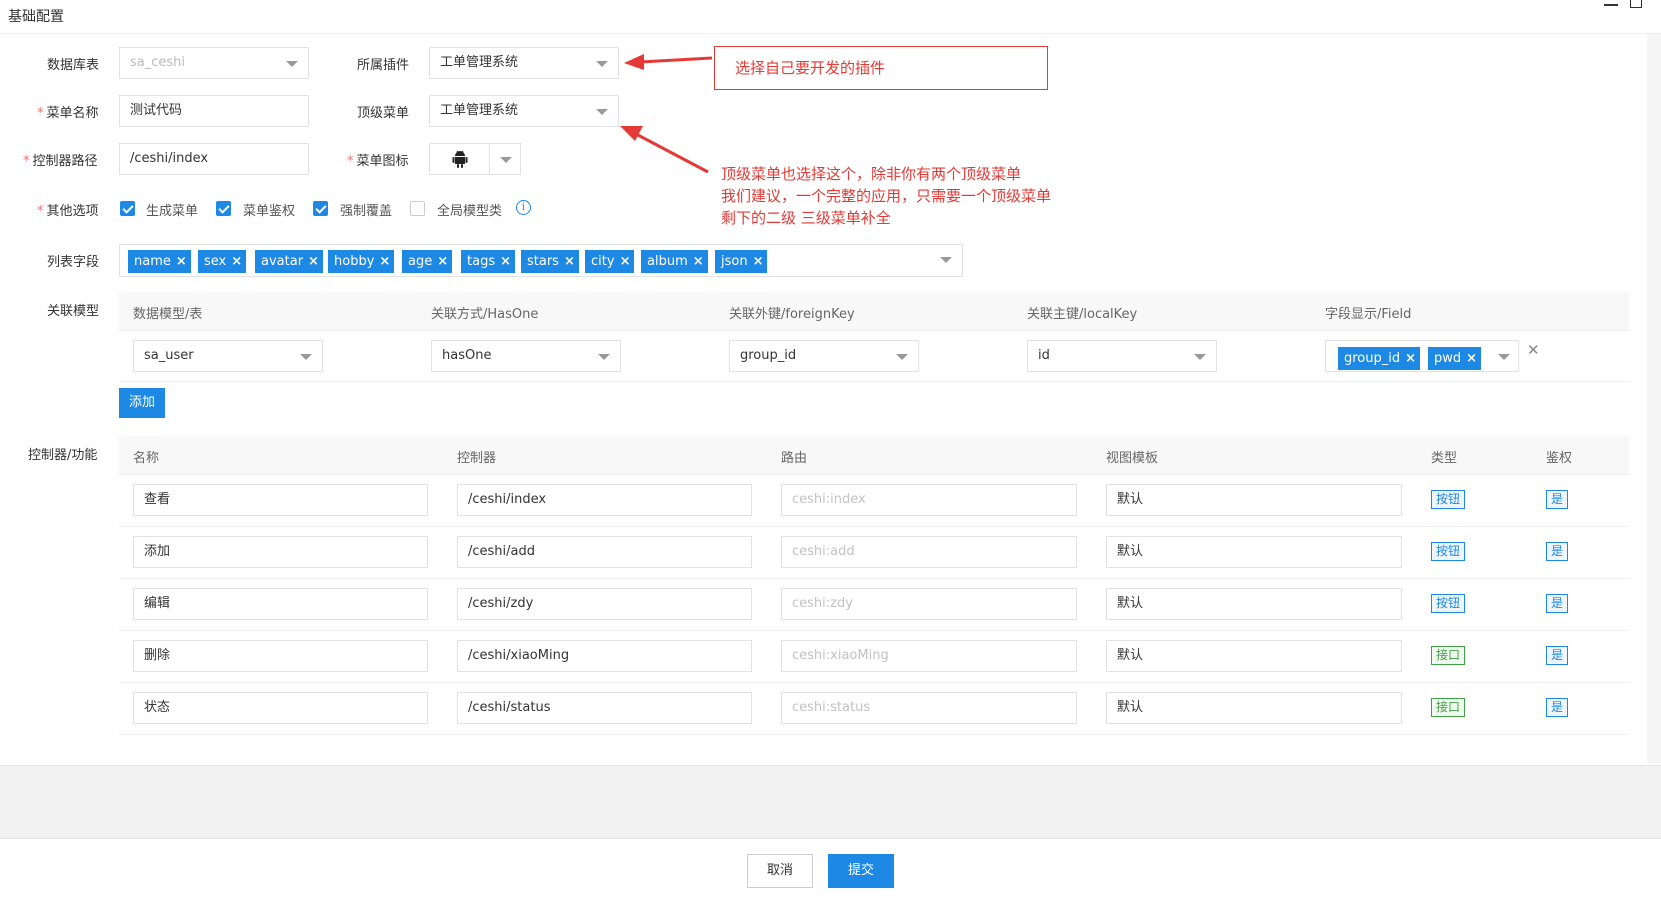  I want to click on function-controller-input: /ceshi/add, so click(604, 552).